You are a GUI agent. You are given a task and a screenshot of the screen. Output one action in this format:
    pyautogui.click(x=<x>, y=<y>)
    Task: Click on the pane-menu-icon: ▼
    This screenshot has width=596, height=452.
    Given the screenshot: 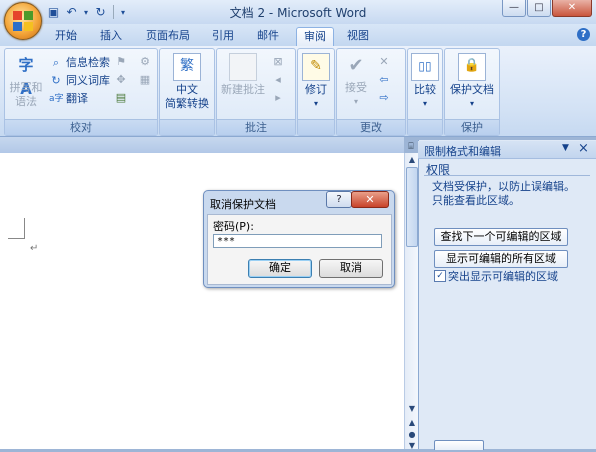 What is the action you would take?
    pyautogui.click(x=565, y=148)
    